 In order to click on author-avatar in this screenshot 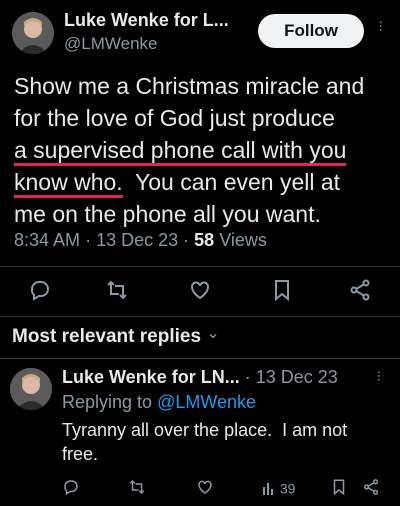, I will do `click(33, 33)`.